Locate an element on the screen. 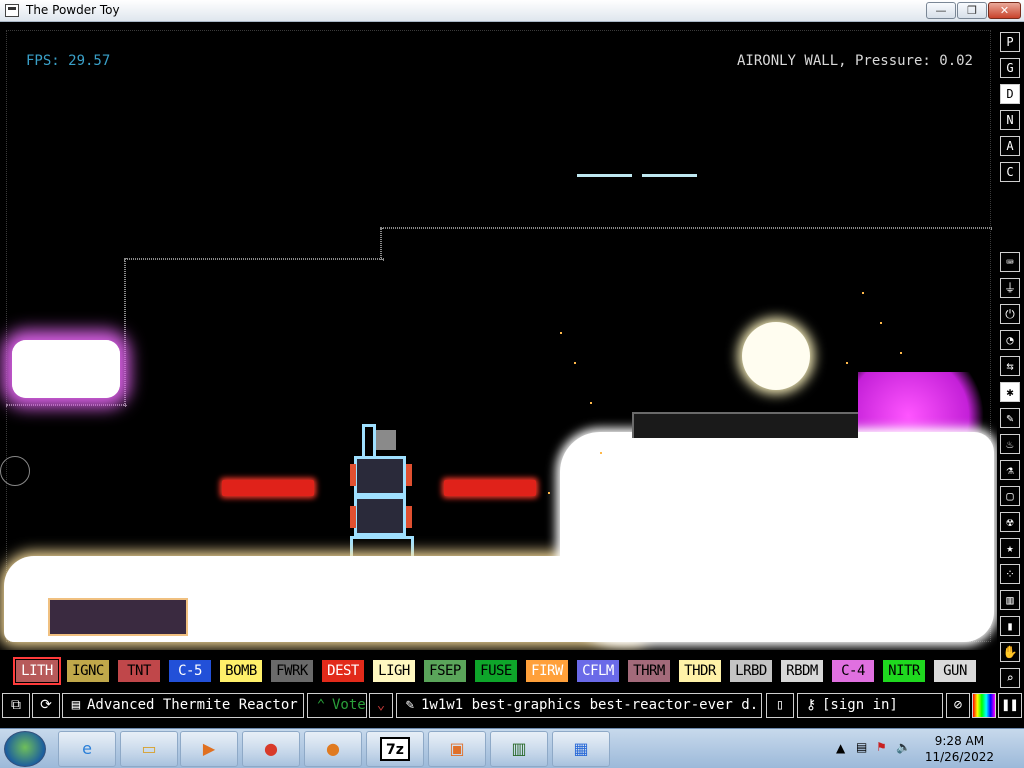 The image size is (1024, 768). save-title: Advanced Thermite Reactor is located at coordinates (192, 705).